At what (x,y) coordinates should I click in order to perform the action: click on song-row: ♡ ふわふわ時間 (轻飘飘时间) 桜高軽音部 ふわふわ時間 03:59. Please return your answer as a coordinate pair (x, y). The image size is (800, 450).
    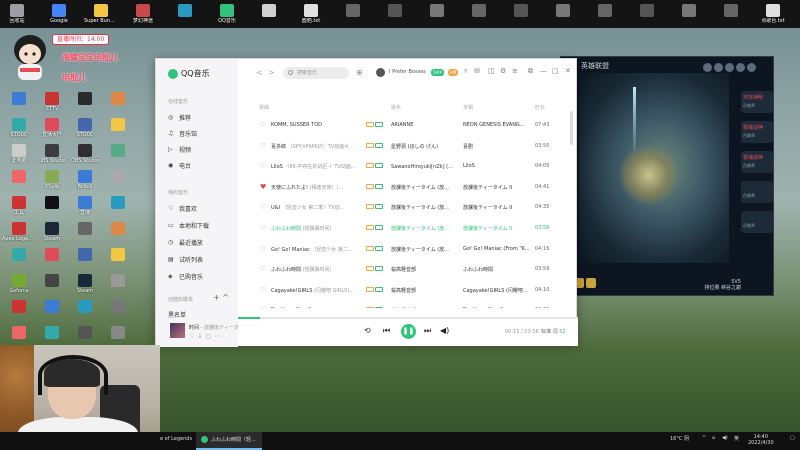
    Looking at the image, I should click on (406, 269).